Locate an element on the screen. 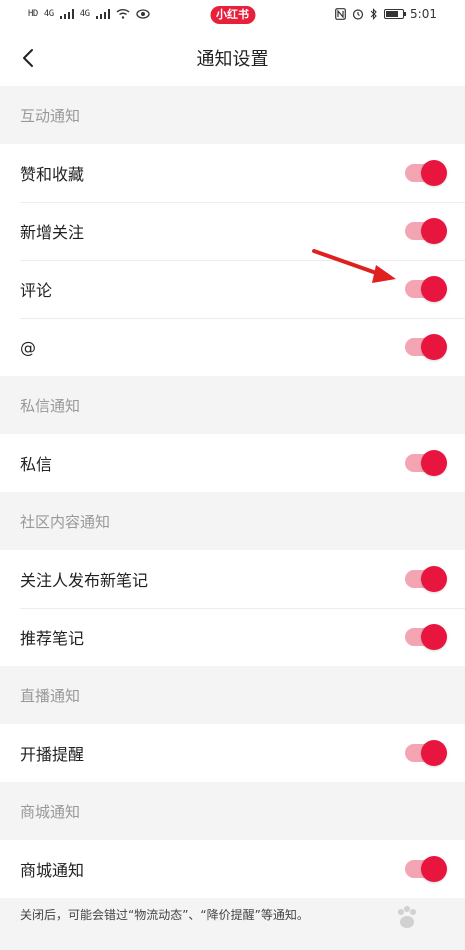 Image resolution: width=465 pixels, height=950 pixels. setting-label: 商城通知 is located at coordinates (52, 870).